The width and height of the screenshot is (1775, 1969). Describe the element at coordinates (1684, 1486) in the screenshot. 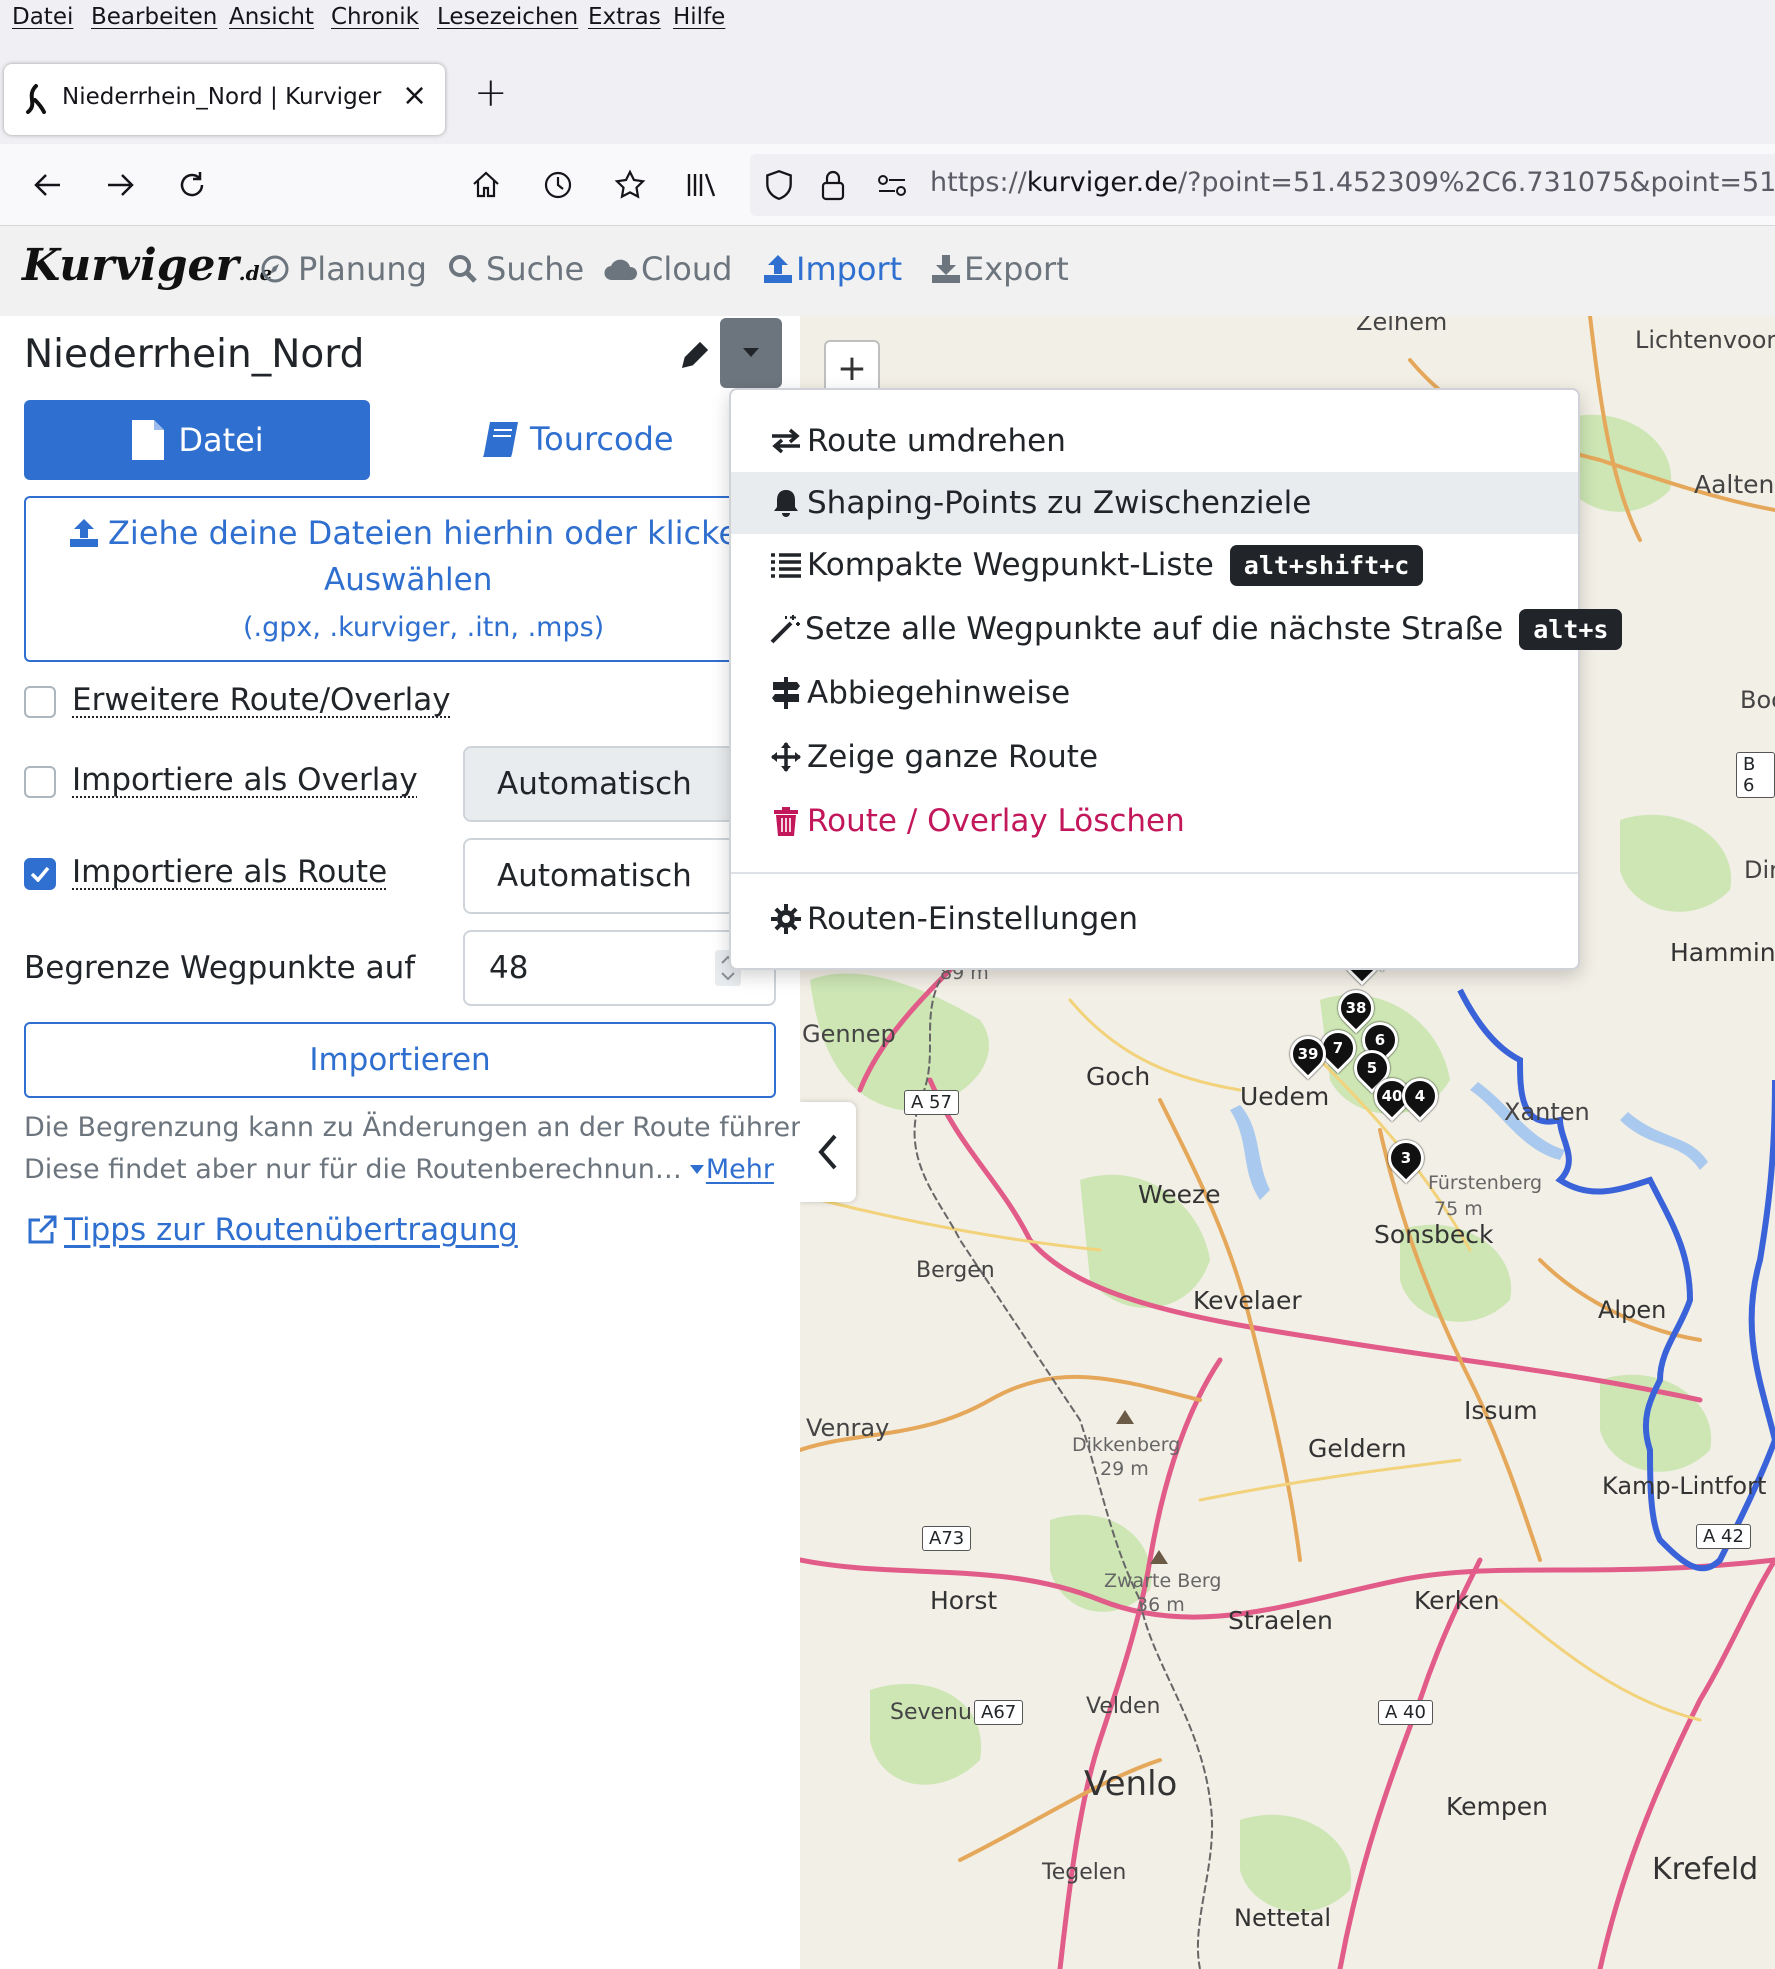

I see `place-label: Kamp-Lintfort` at that location.